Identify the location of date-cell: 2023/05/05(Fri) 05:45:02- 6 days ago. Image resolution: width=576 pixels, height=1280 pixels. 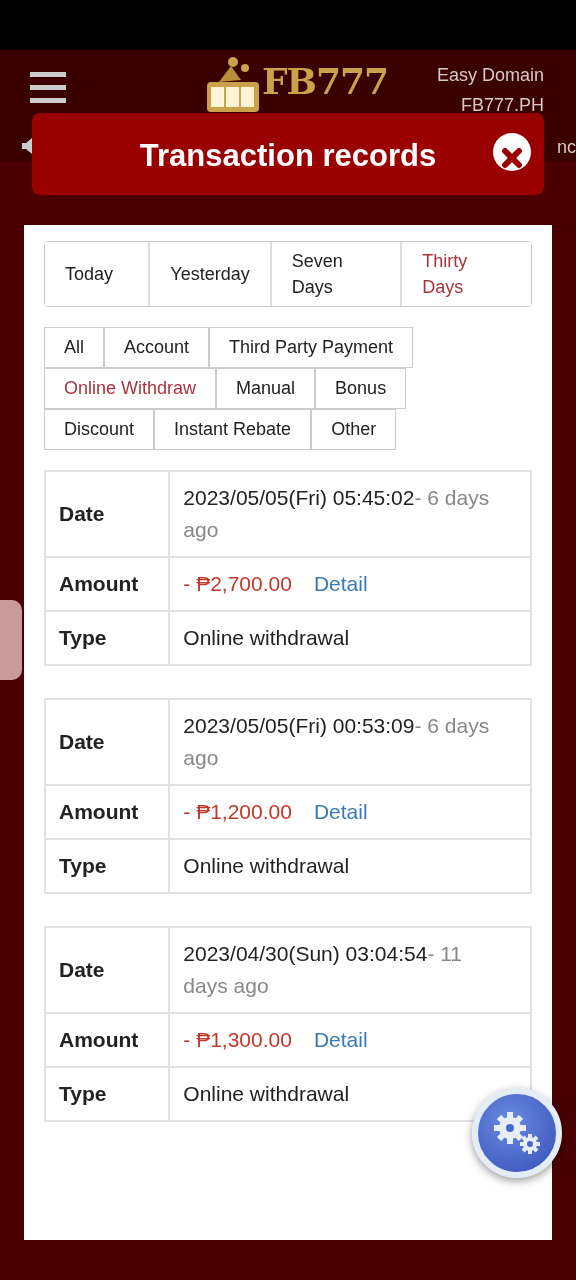
(350, 514).